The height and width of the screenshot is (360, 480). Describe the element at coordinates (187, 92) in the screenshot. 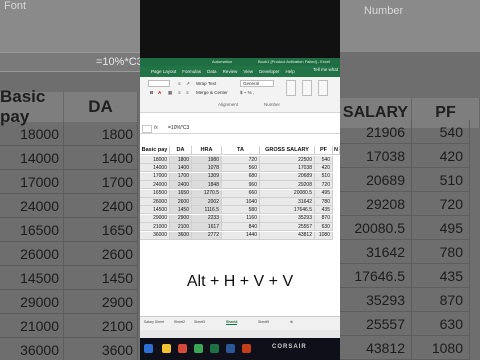

I see `align-center-icon: ≡` at that location.